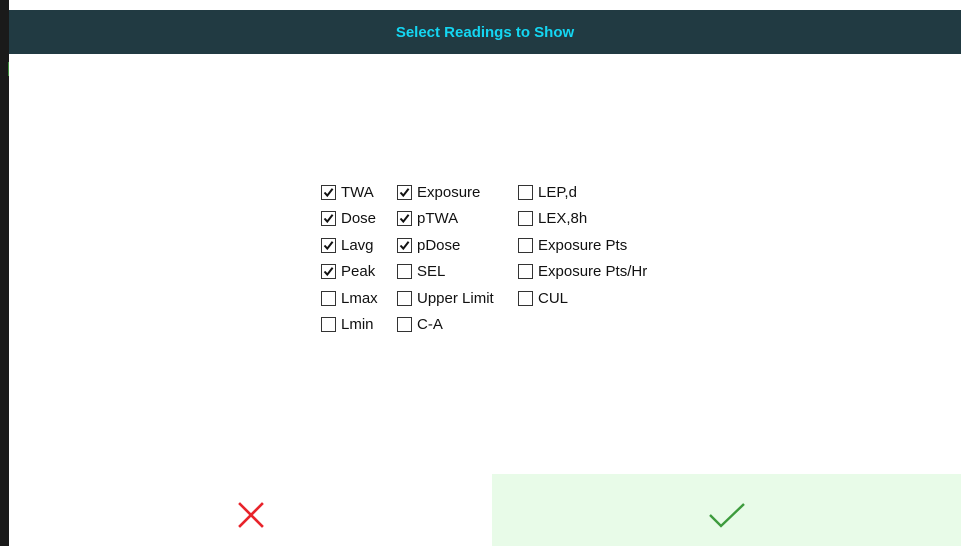 Image resolution: width=961 pixels, height=546 pixels. I want to click on option-label: Lmin, so click(357, 325).